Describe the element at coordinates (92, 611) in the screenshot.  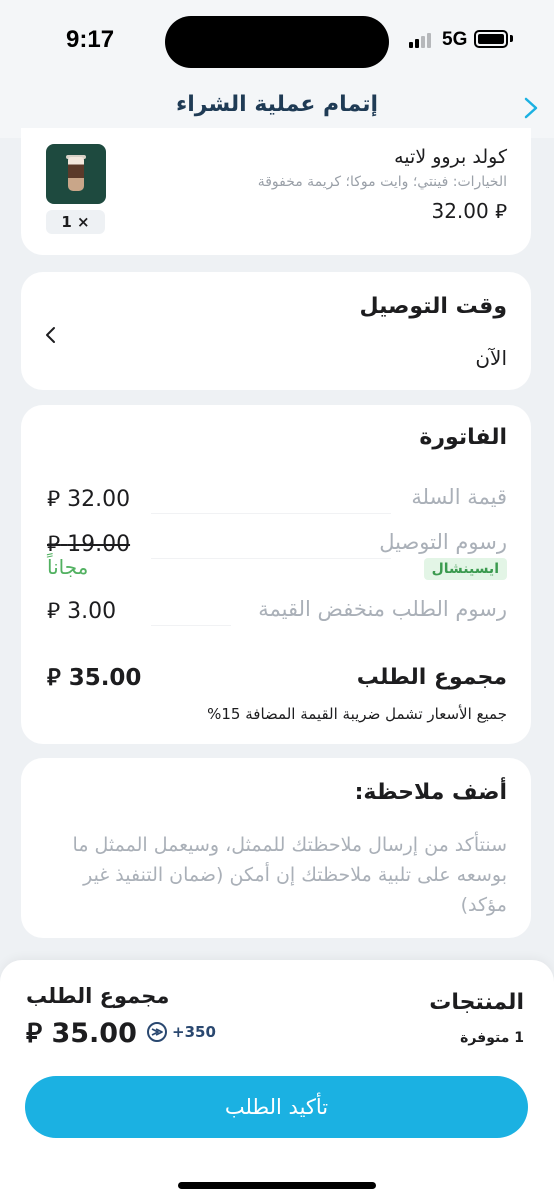
I see `small-order-fee-amount: 3.00` at that location.